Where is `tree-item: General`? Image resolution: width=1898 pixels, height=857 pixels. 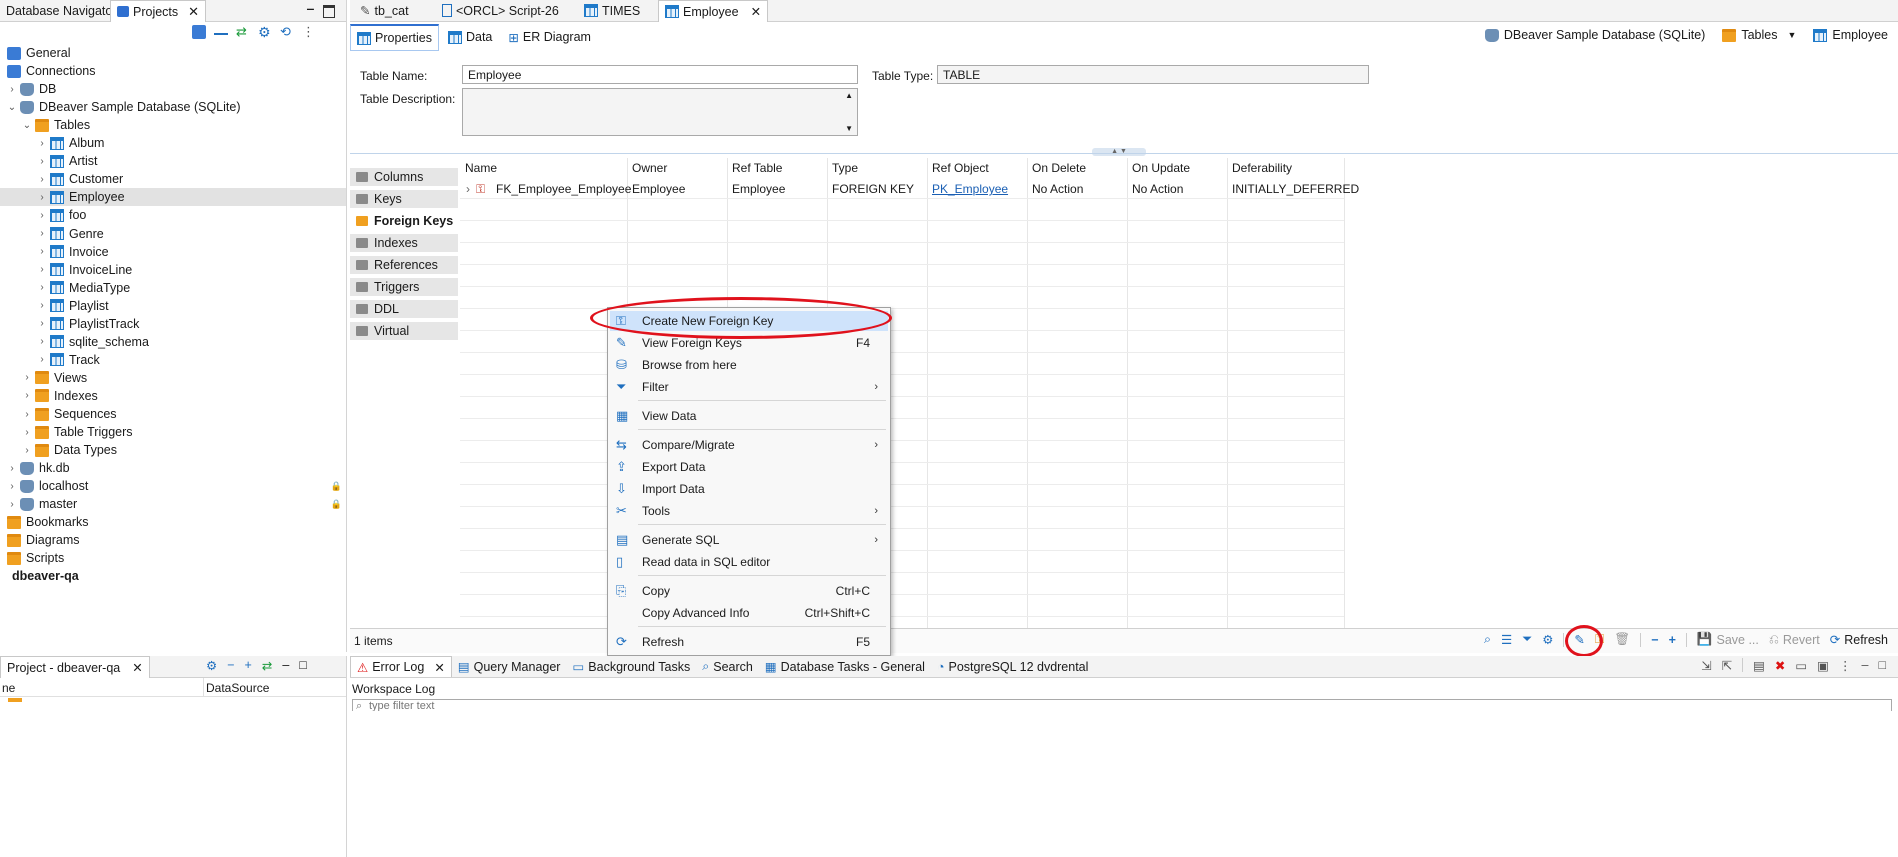 tree-item: General is located at coordinates (173, 53).